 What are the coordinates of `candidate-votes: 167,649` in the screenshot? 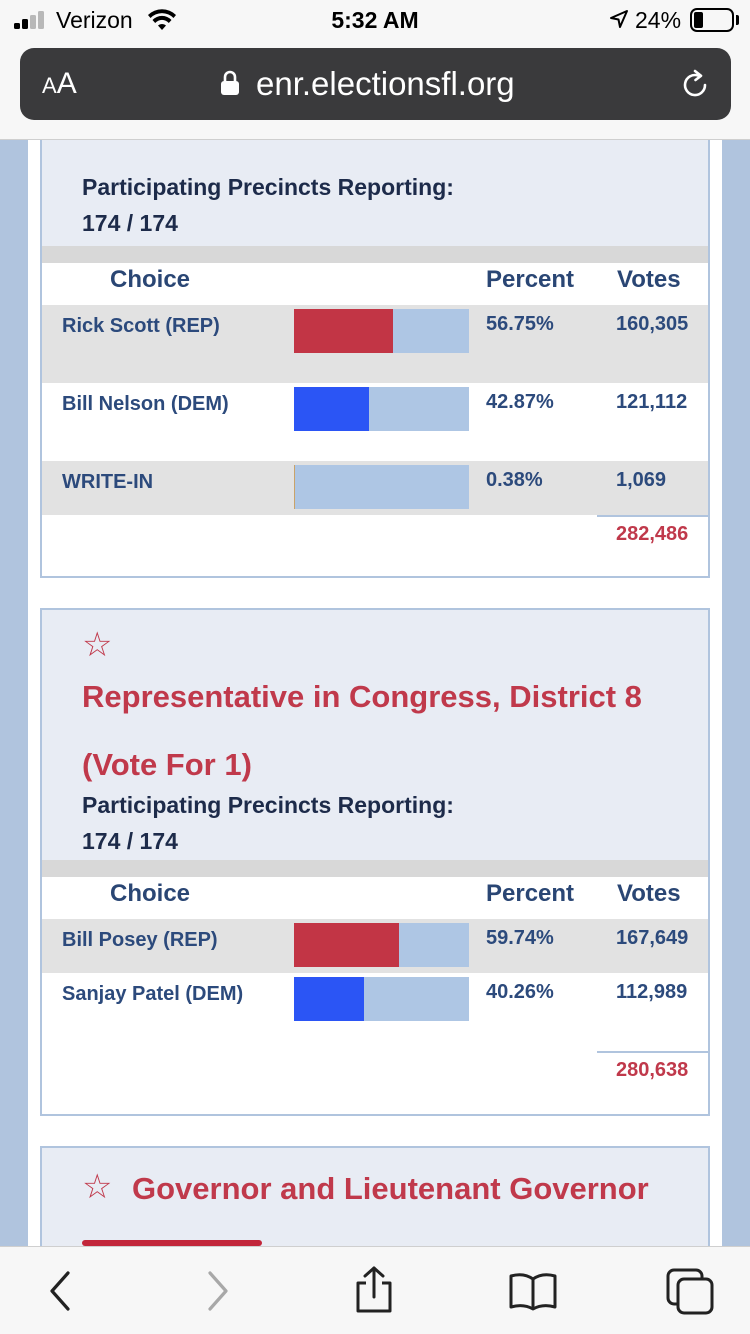 It's located at (652, 938).